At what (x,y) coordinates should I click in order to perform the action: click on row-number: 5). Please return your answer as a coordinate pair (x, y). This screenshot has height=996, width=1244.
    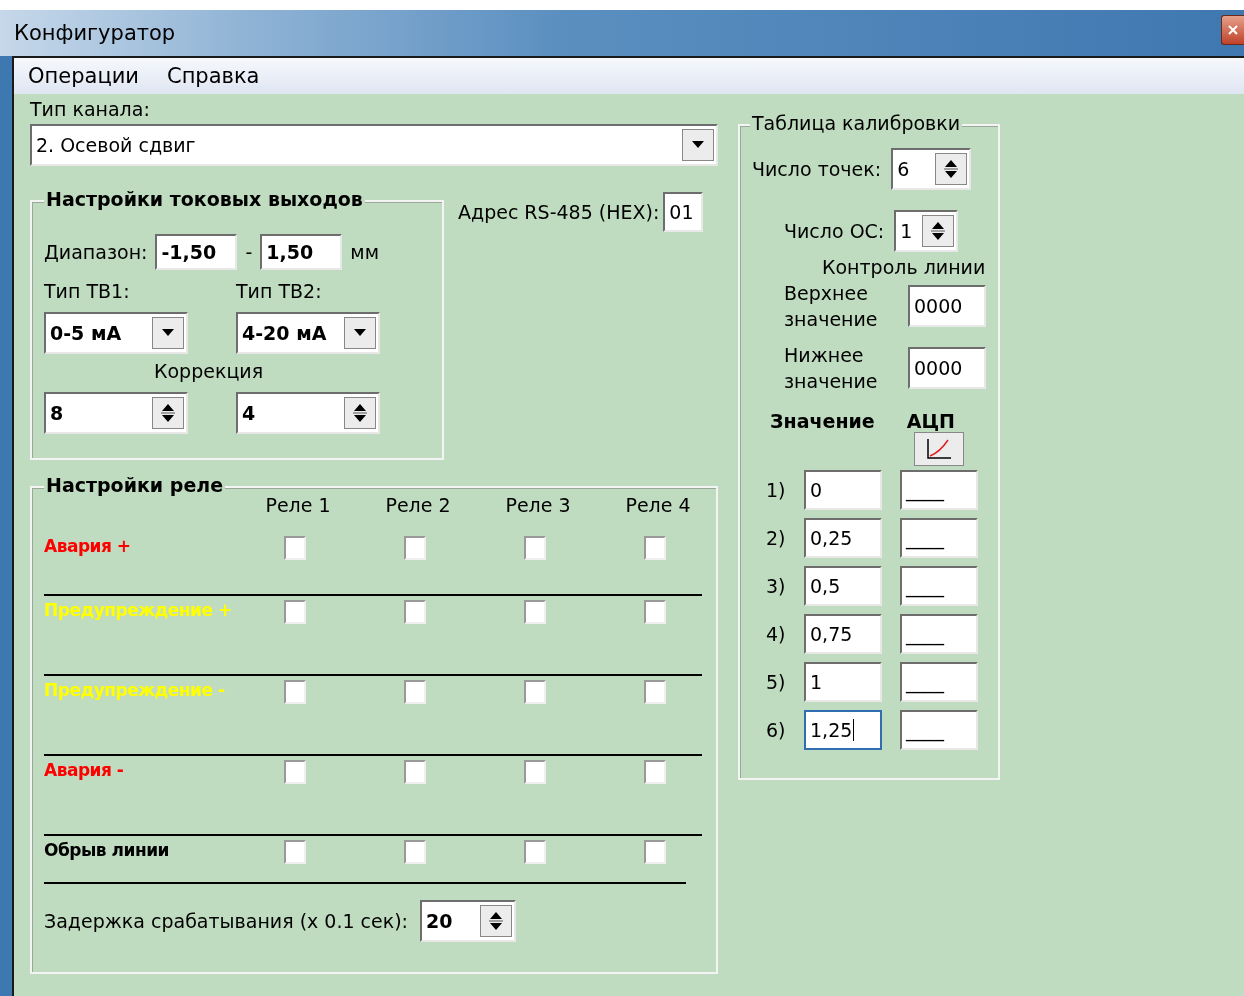
    Looking at the image, I should click on (776, 682).